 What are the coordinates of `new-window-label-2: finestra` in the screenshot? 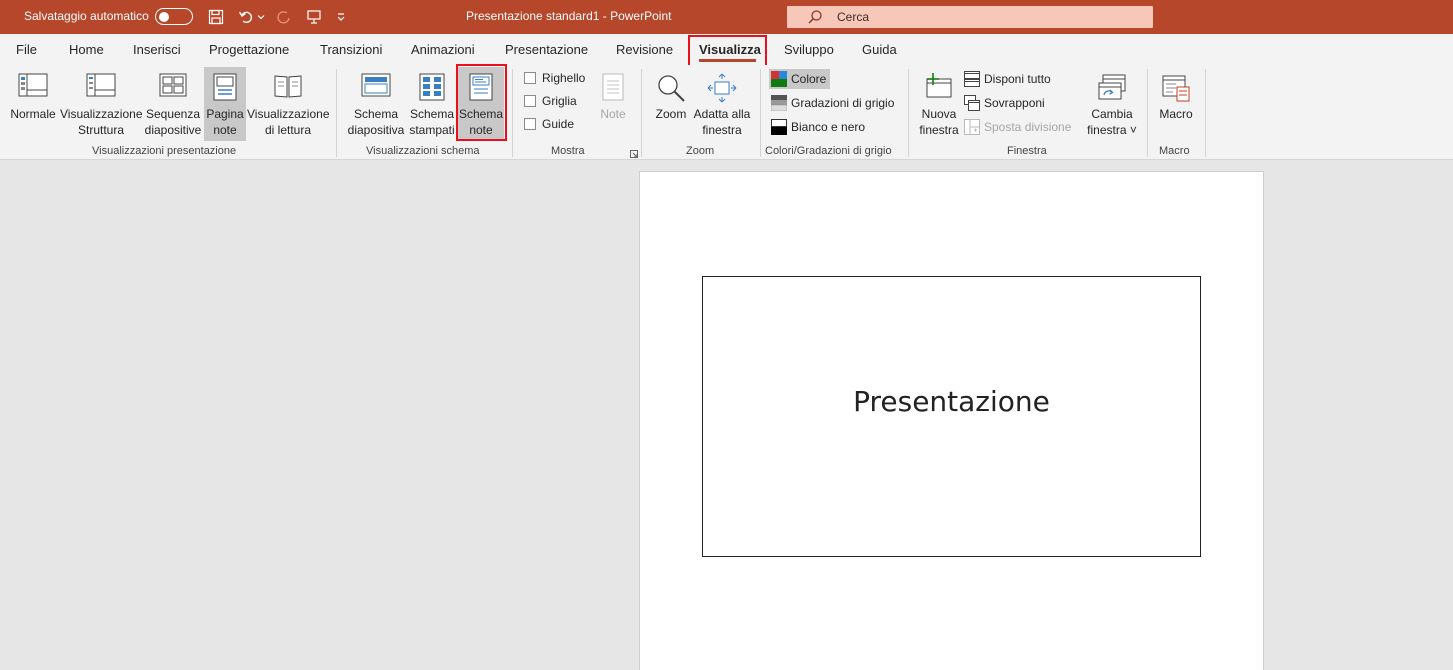 It's located at (939, 130).